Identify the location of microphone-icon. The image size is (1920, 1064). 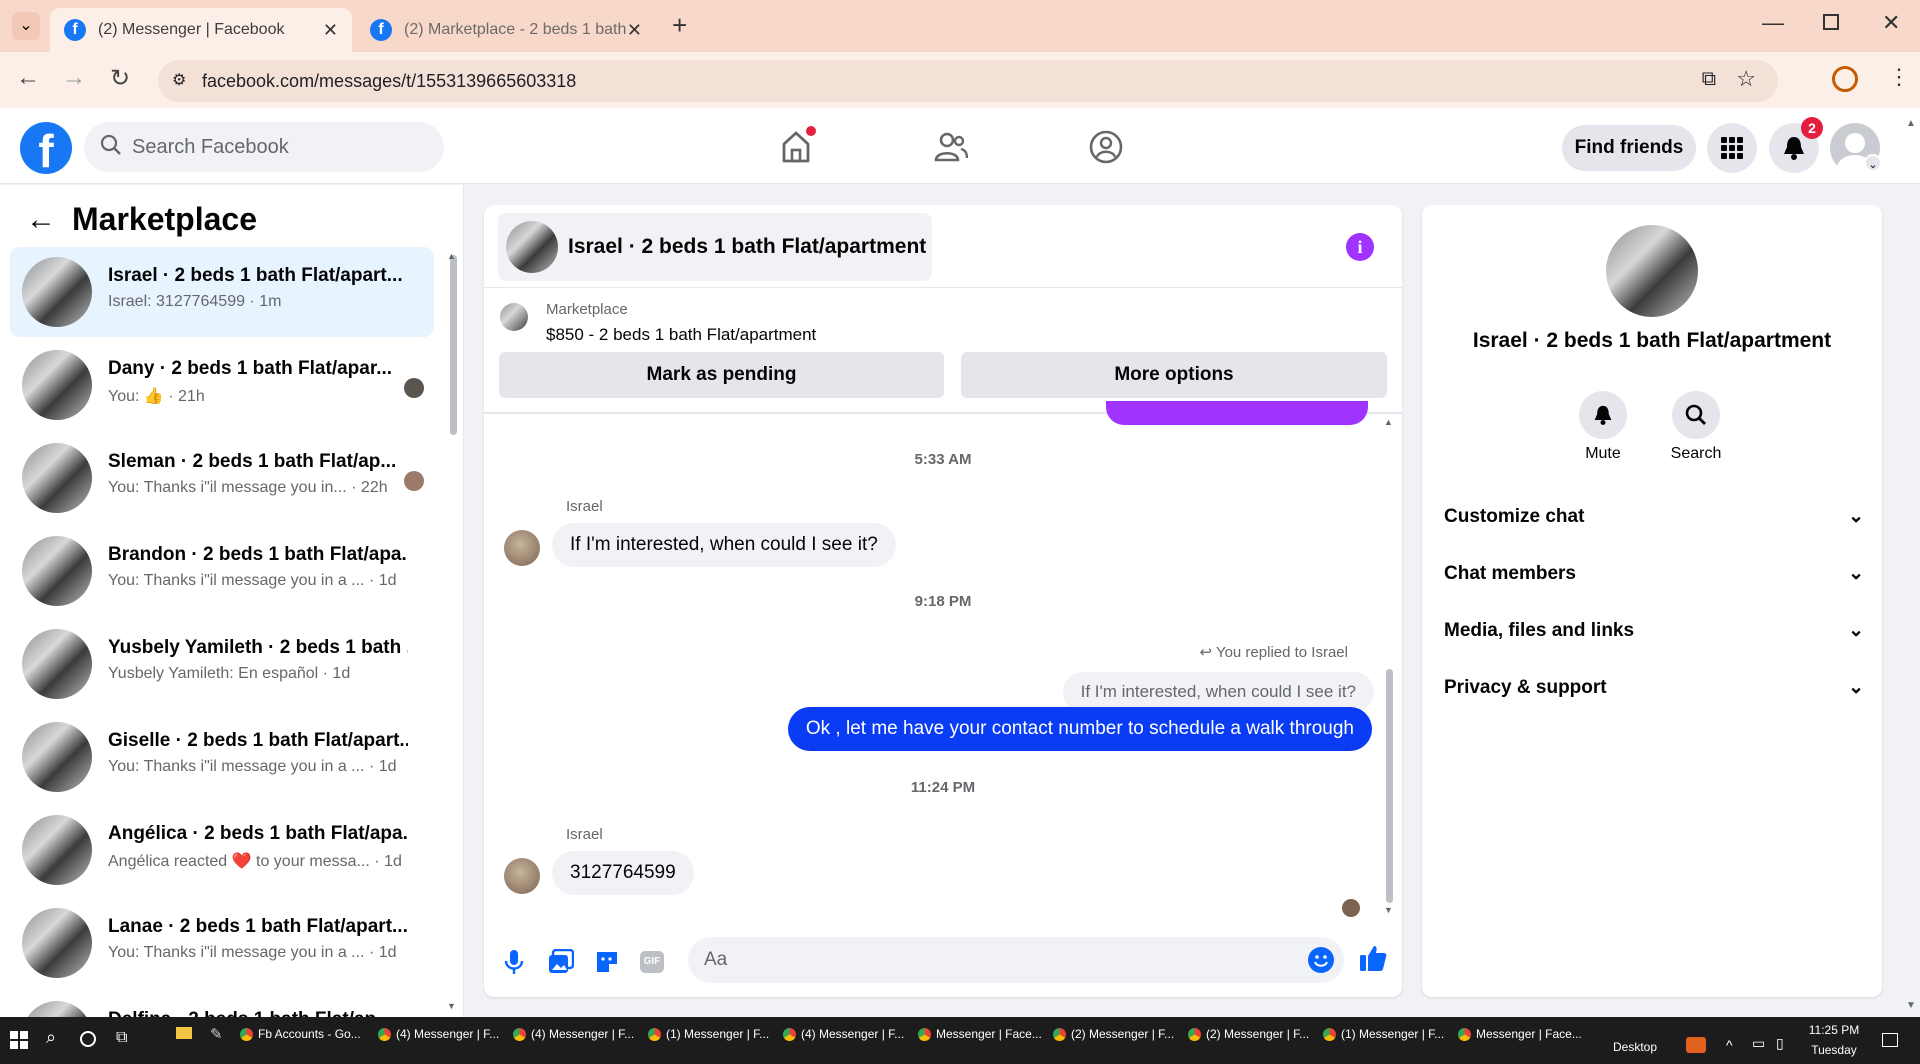
(514, 964).